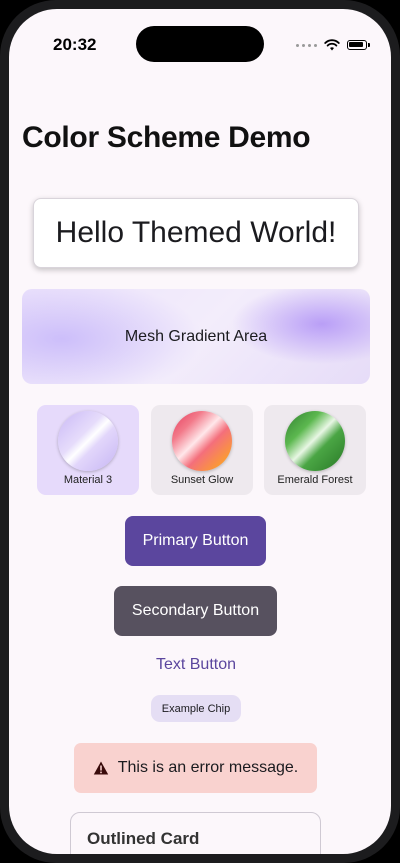 This screenshot has height=863, width=400. I want to click on outlined-card-title: Outlined Card, so click(143, 838).